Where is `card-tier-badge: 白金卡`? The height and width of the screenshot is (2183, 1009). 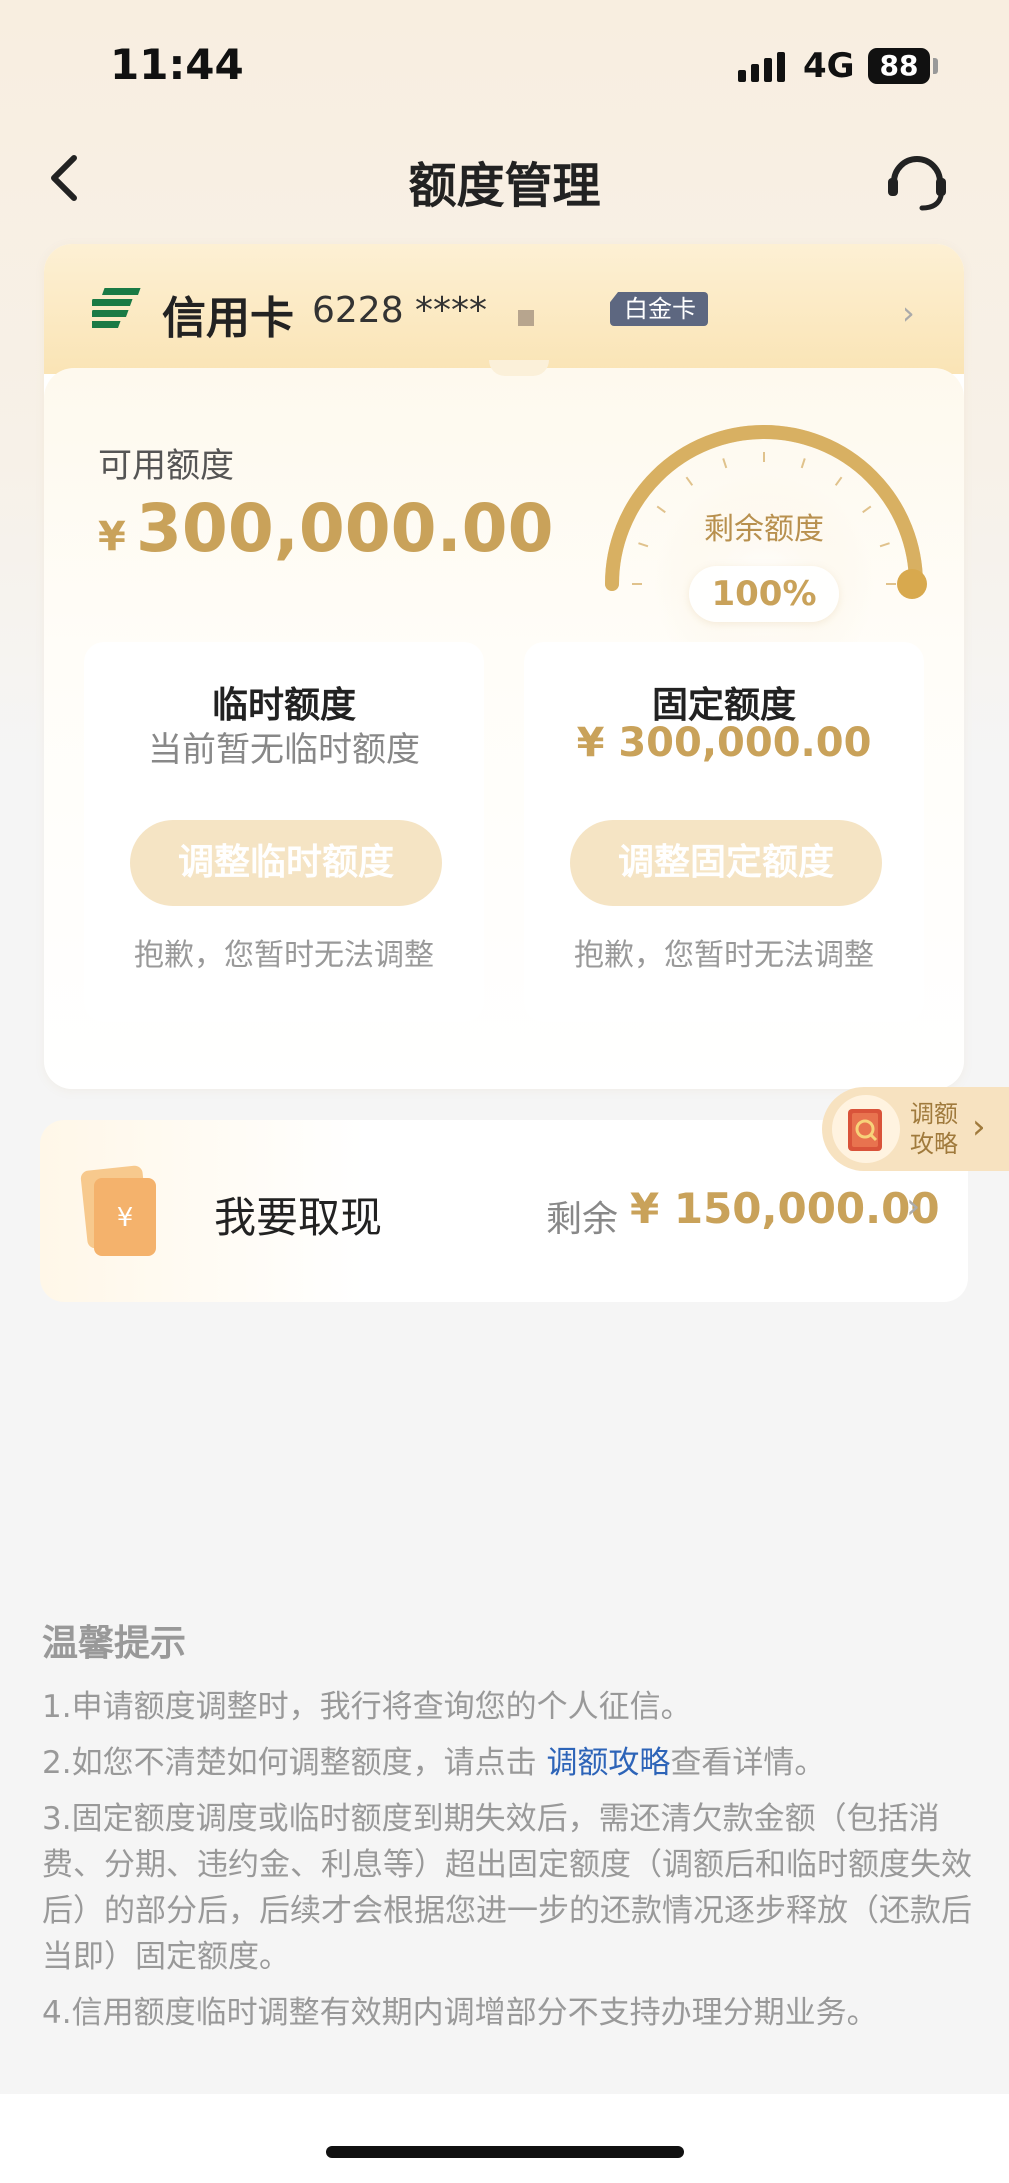
card-tier-badge: 白金卡 is located at coordinates (659, 309).